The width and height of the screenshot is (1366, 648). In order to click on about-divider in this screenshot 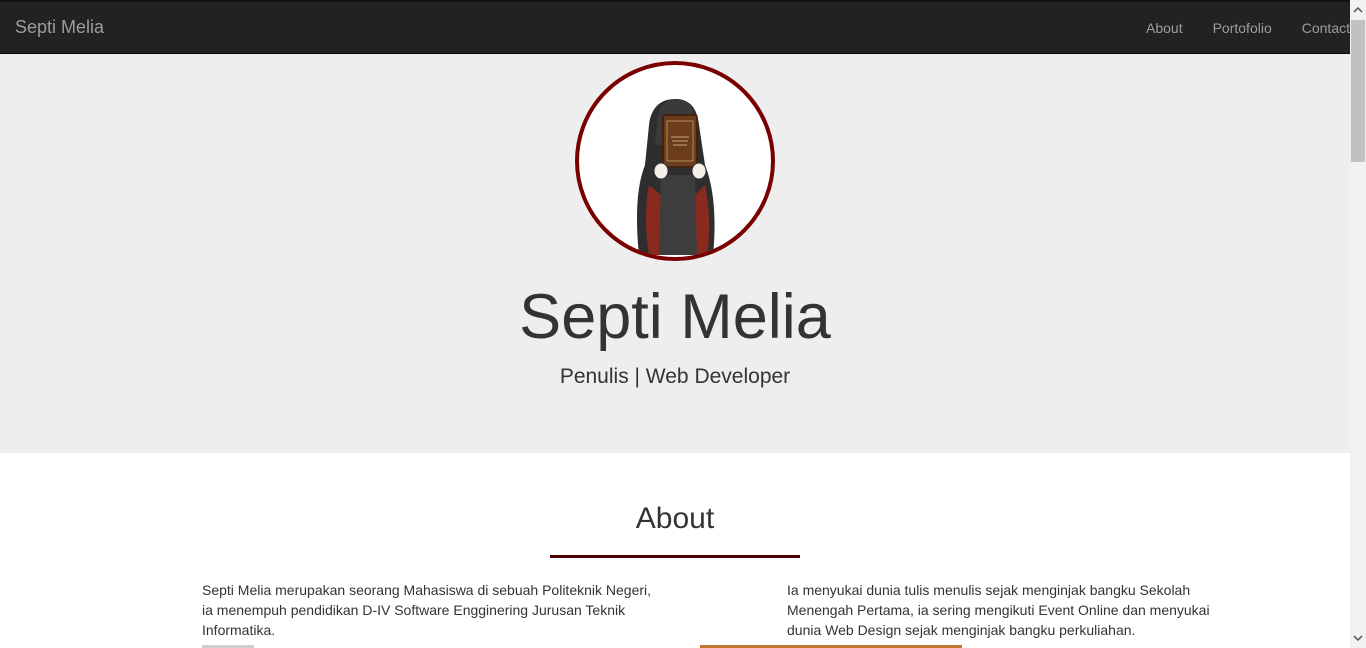, I will do `click(675, 556)`.